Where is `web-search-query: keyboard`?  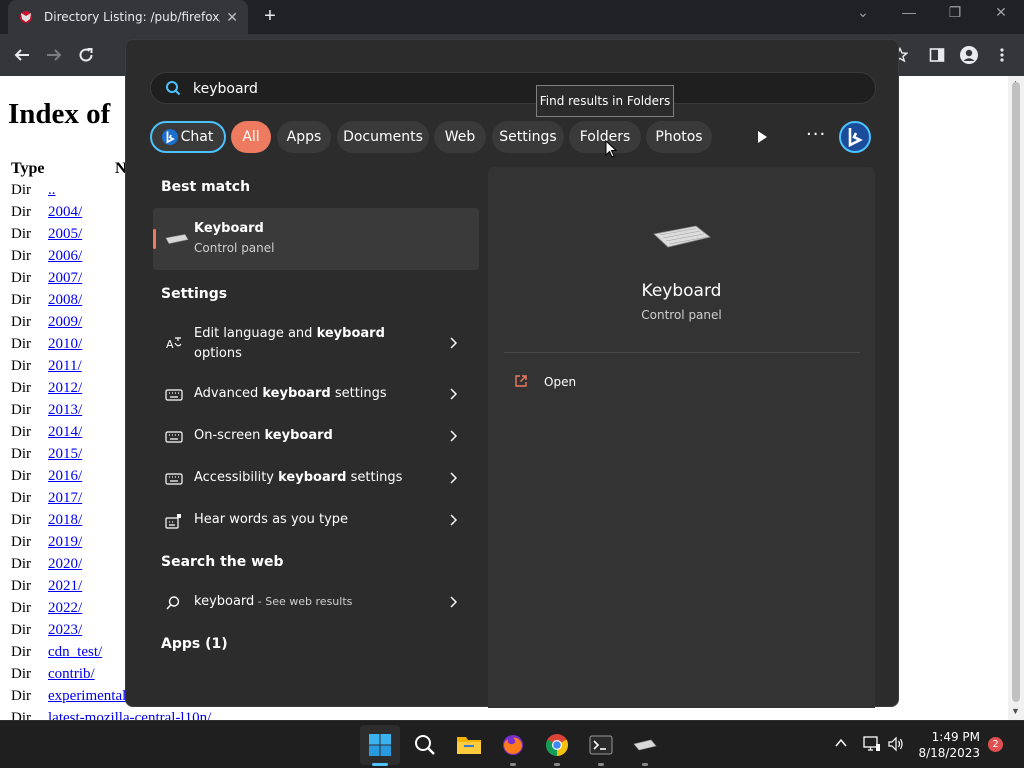
web-search-query: keyboard is located at coordinates (224, 601).